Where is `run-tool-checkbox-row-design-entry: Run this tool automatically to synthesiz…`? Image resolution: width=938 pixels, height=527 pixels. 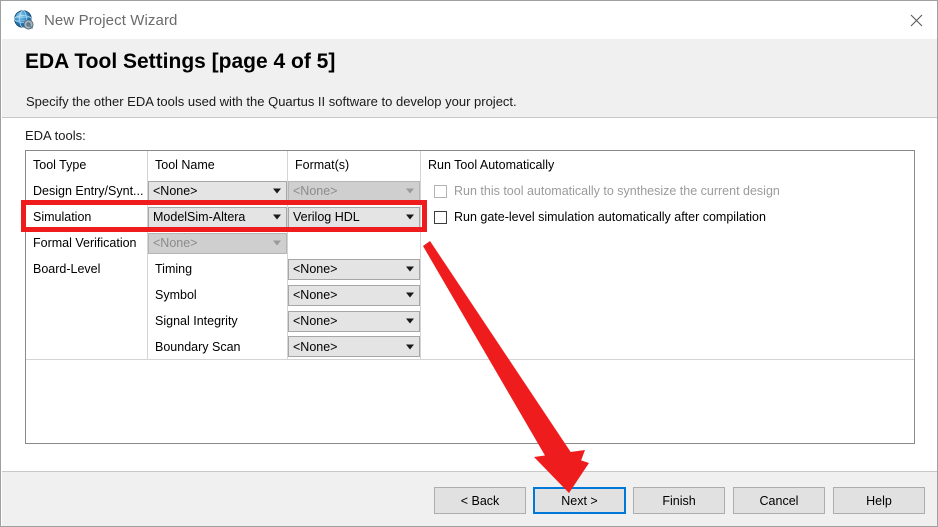 run-tool-checkbox-row-design-entry: Run this tool automatically to synthesiz… is located at coordinates (604, 191).